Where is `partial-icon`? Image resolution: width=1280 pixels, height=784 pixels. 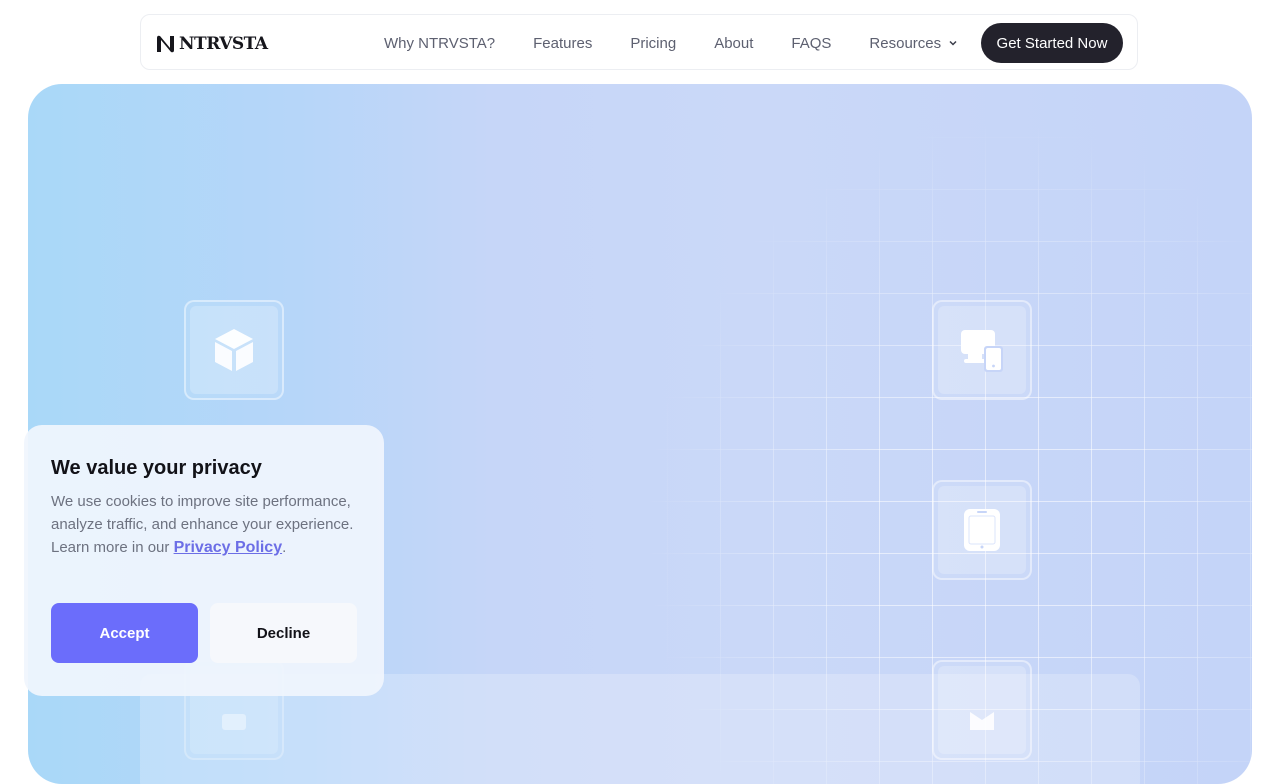
partial-icon is located at coordinates (234, 722).